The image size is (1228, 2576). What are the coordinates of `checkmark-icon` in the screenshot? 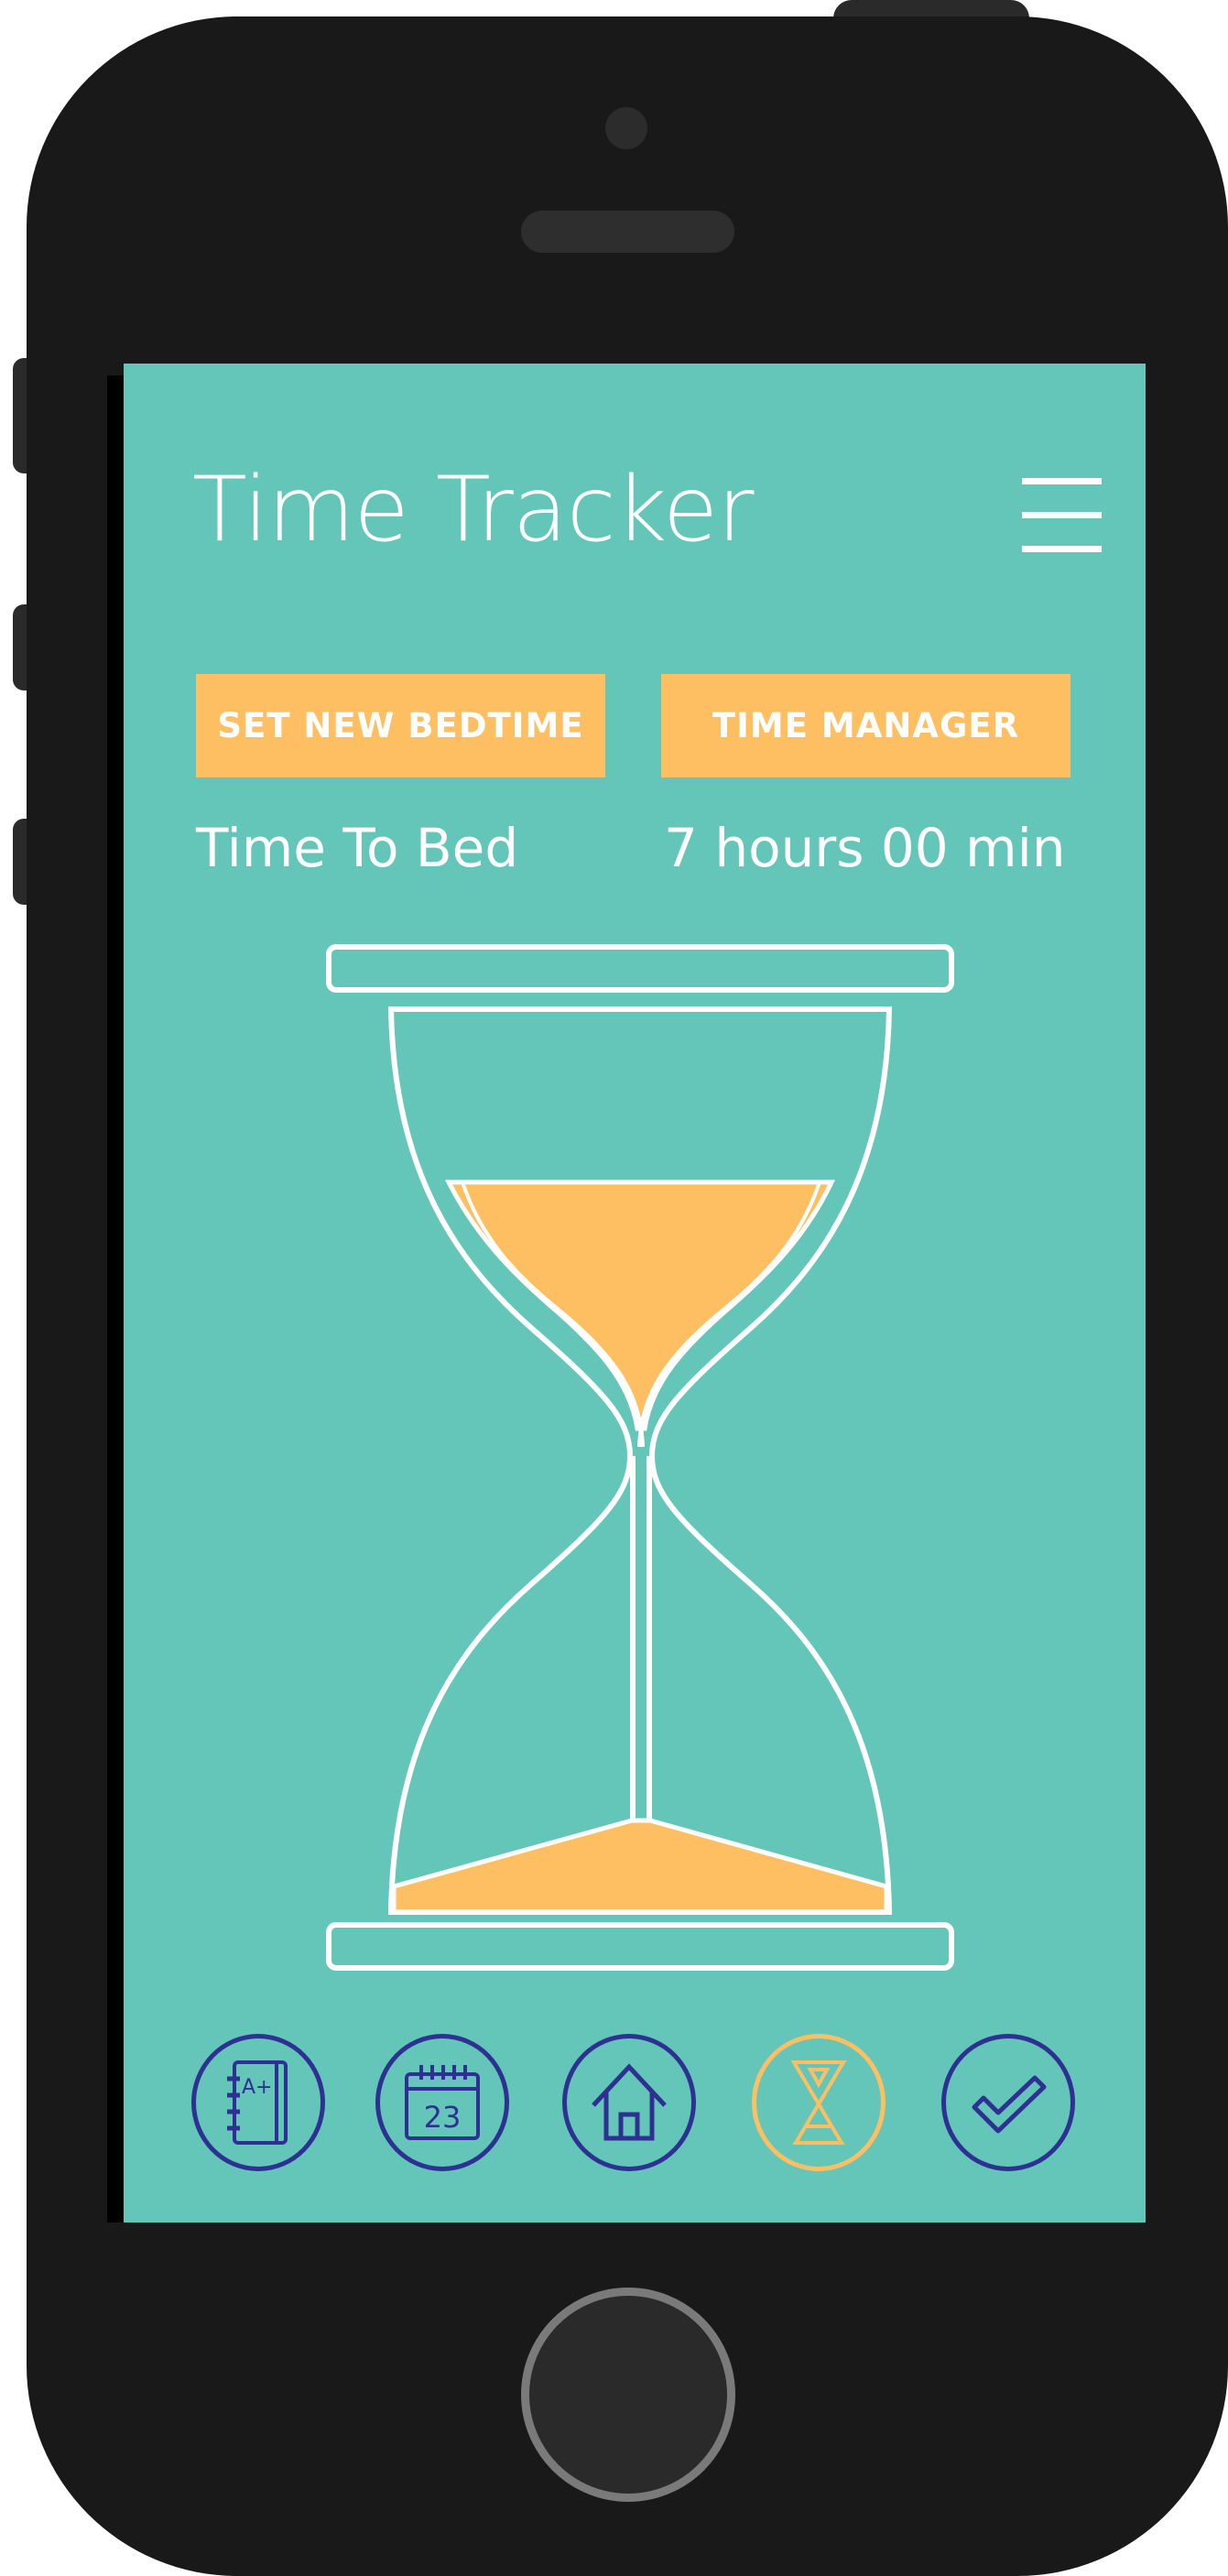 It's located at (1009, 2104).